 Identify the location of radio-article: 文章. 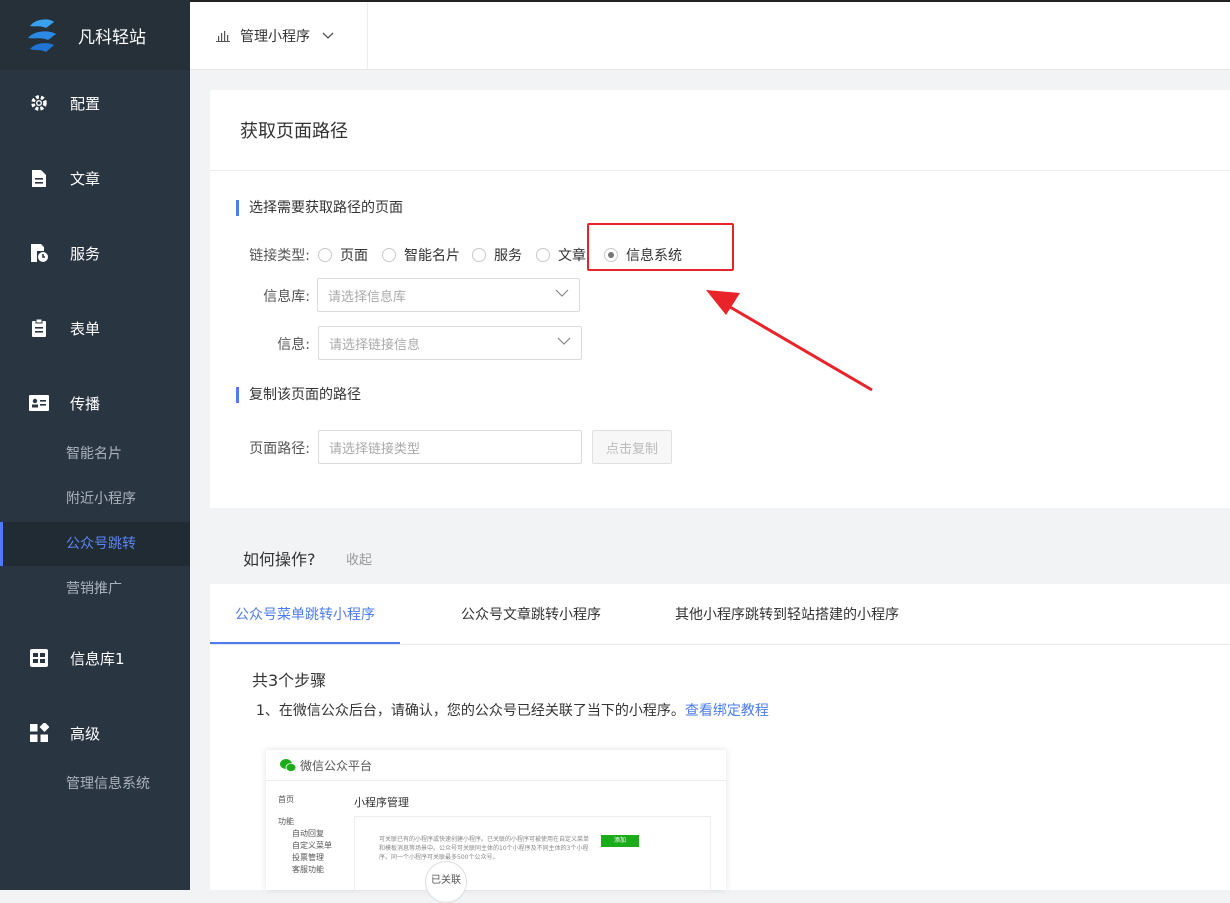
(561, 255).